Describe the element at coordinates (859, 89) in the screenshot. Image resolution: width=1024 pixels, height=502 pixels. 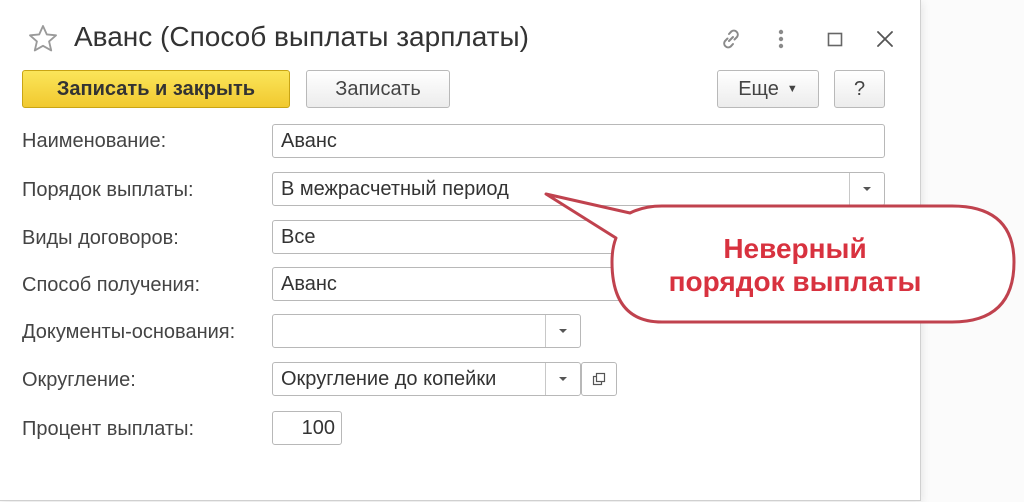
I see `help-button: ?` at that location.